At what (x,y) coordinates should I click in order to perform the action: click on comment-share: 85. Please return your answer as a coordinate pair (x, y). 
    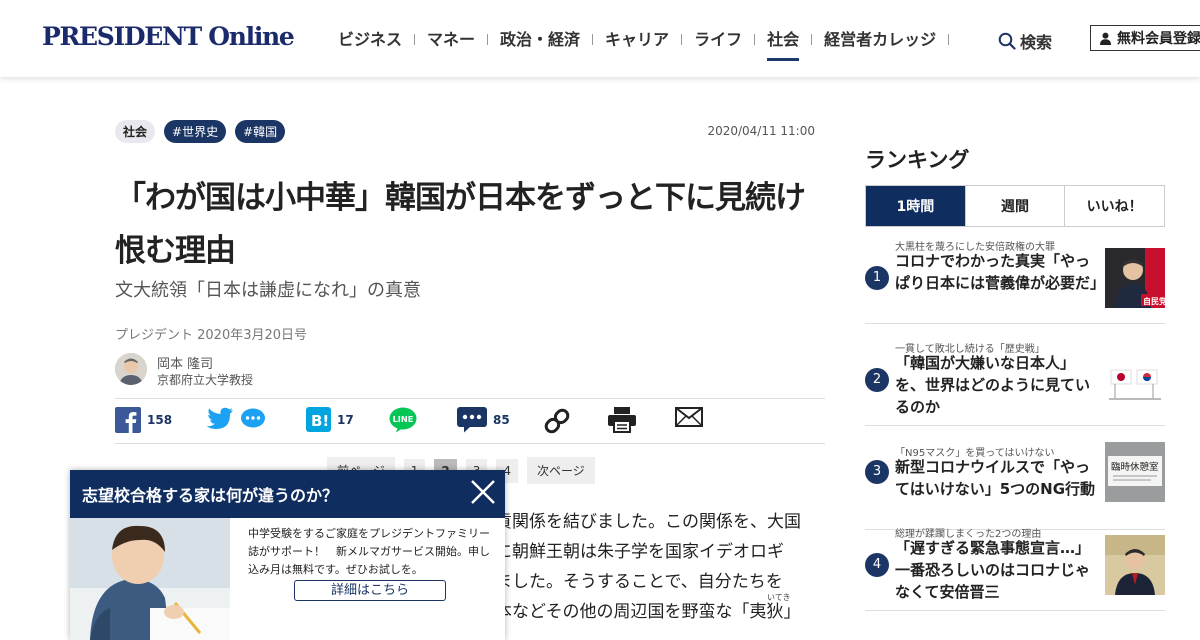
    Looking at the image, I should click on (483, 420).